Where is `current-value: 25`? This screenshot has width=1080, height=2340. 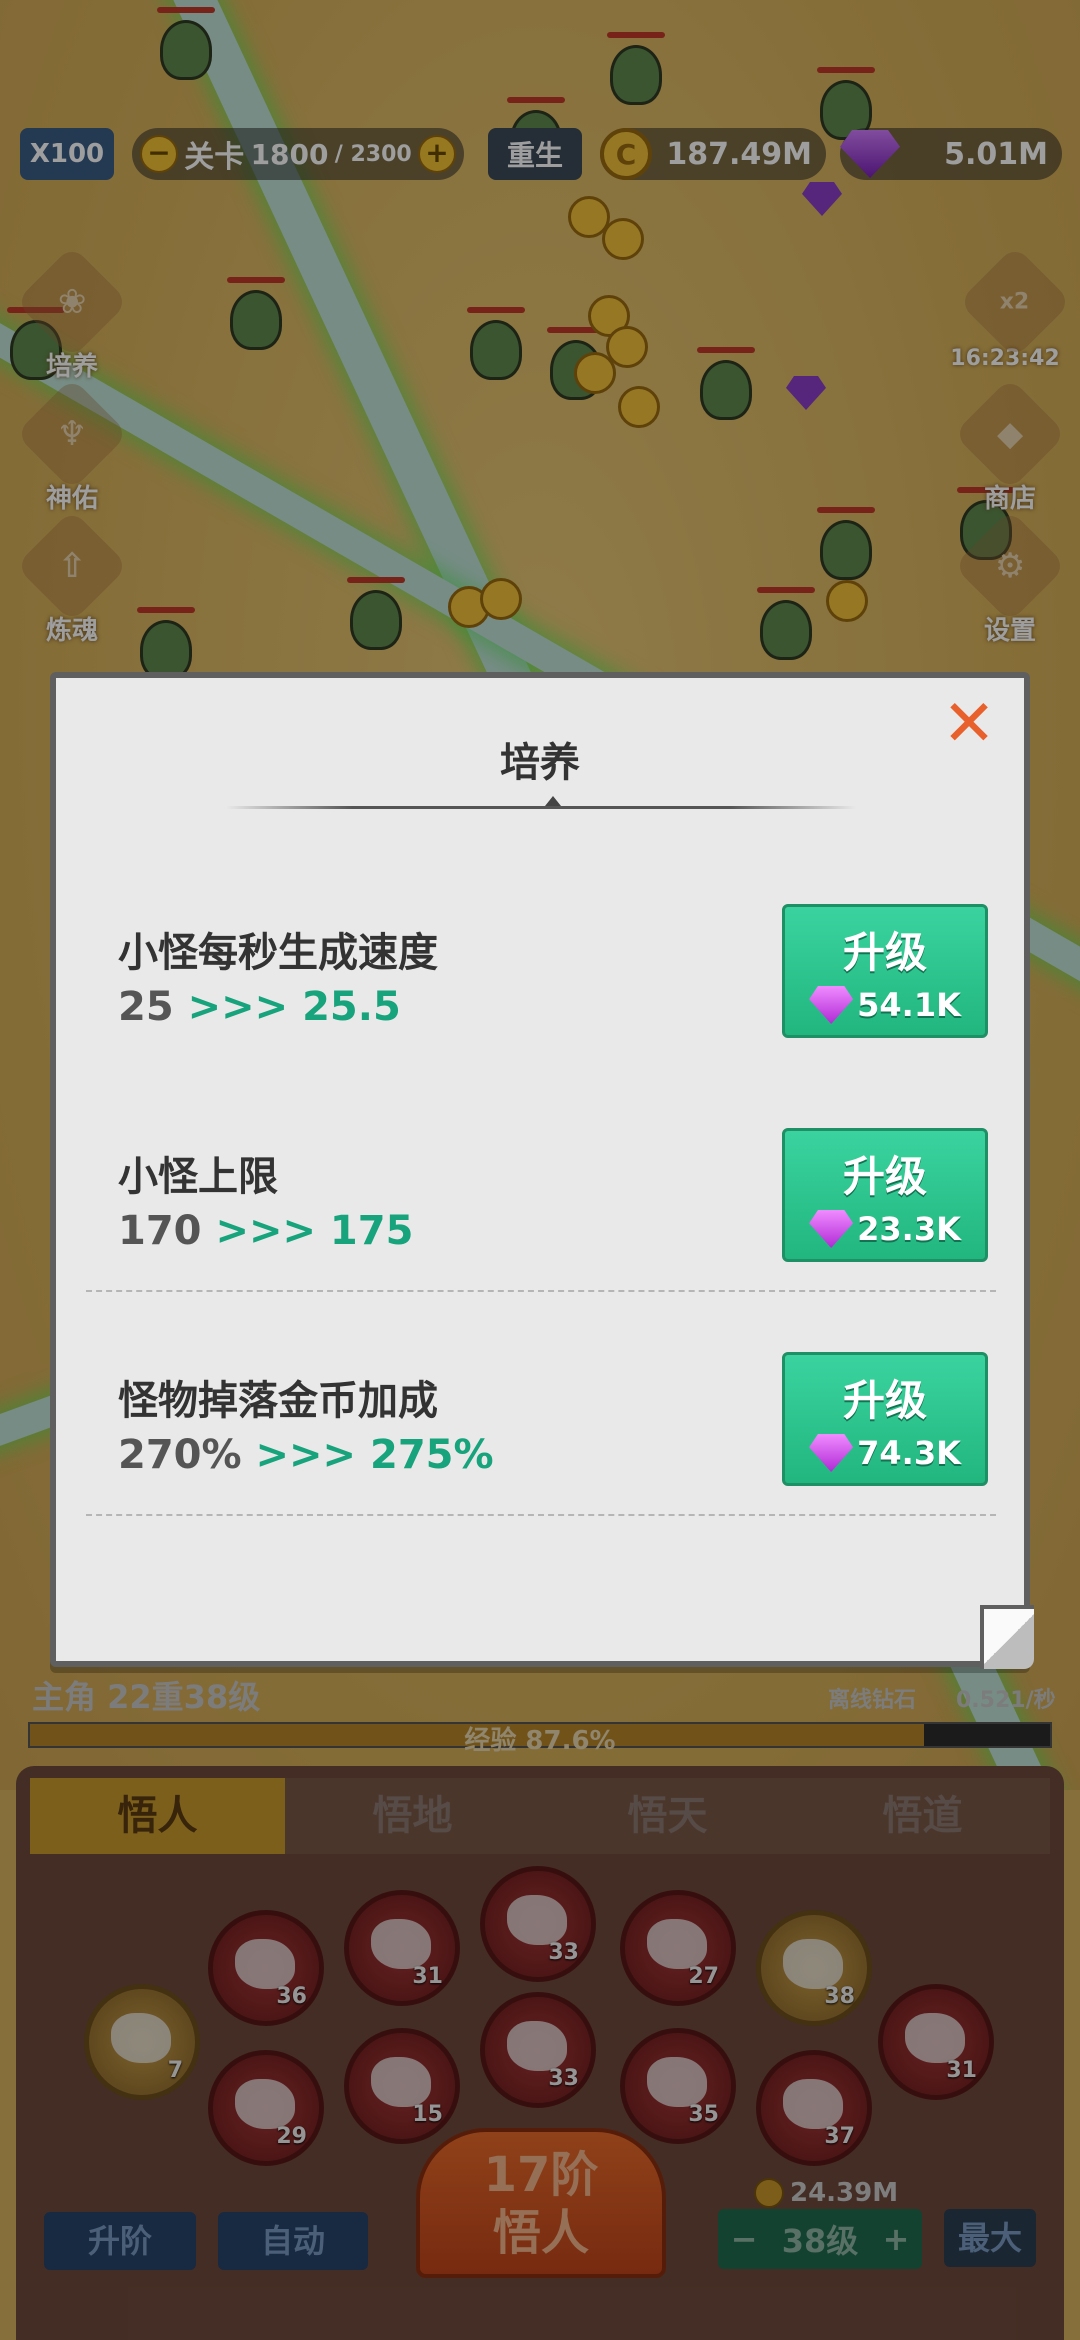
current-value: 25 is located at coordinates (146, 1007).